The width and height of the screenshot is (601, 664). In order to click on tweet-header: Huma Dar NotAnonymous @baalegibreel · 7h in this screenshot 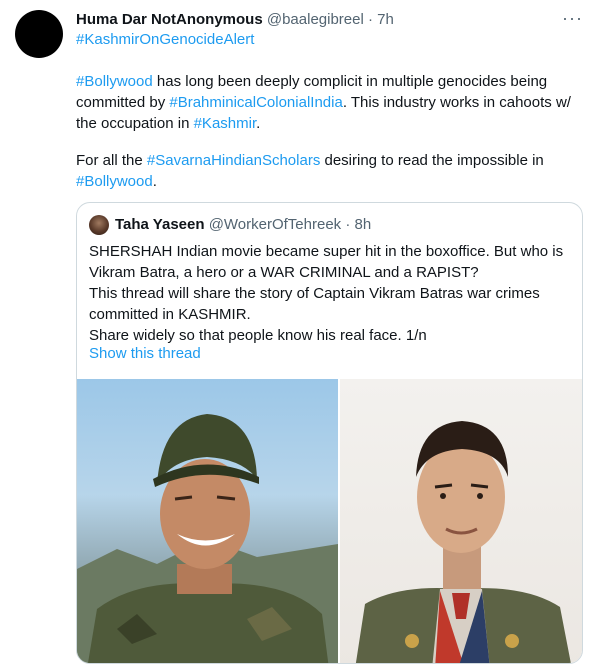, I will do `click(235, 20)`.